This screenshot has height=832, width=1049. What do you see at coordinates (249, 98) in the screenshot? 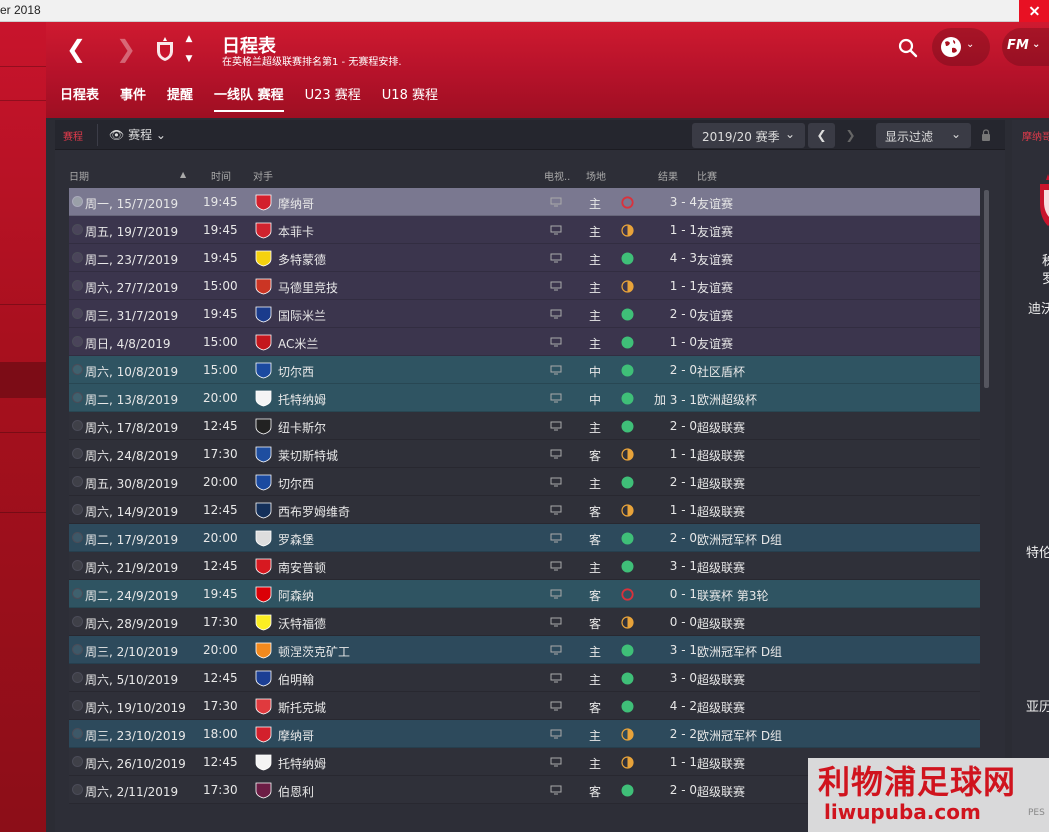
I see `tab-first-team-fixtures: 一线队 赛程` at bounding box center [249, 98].